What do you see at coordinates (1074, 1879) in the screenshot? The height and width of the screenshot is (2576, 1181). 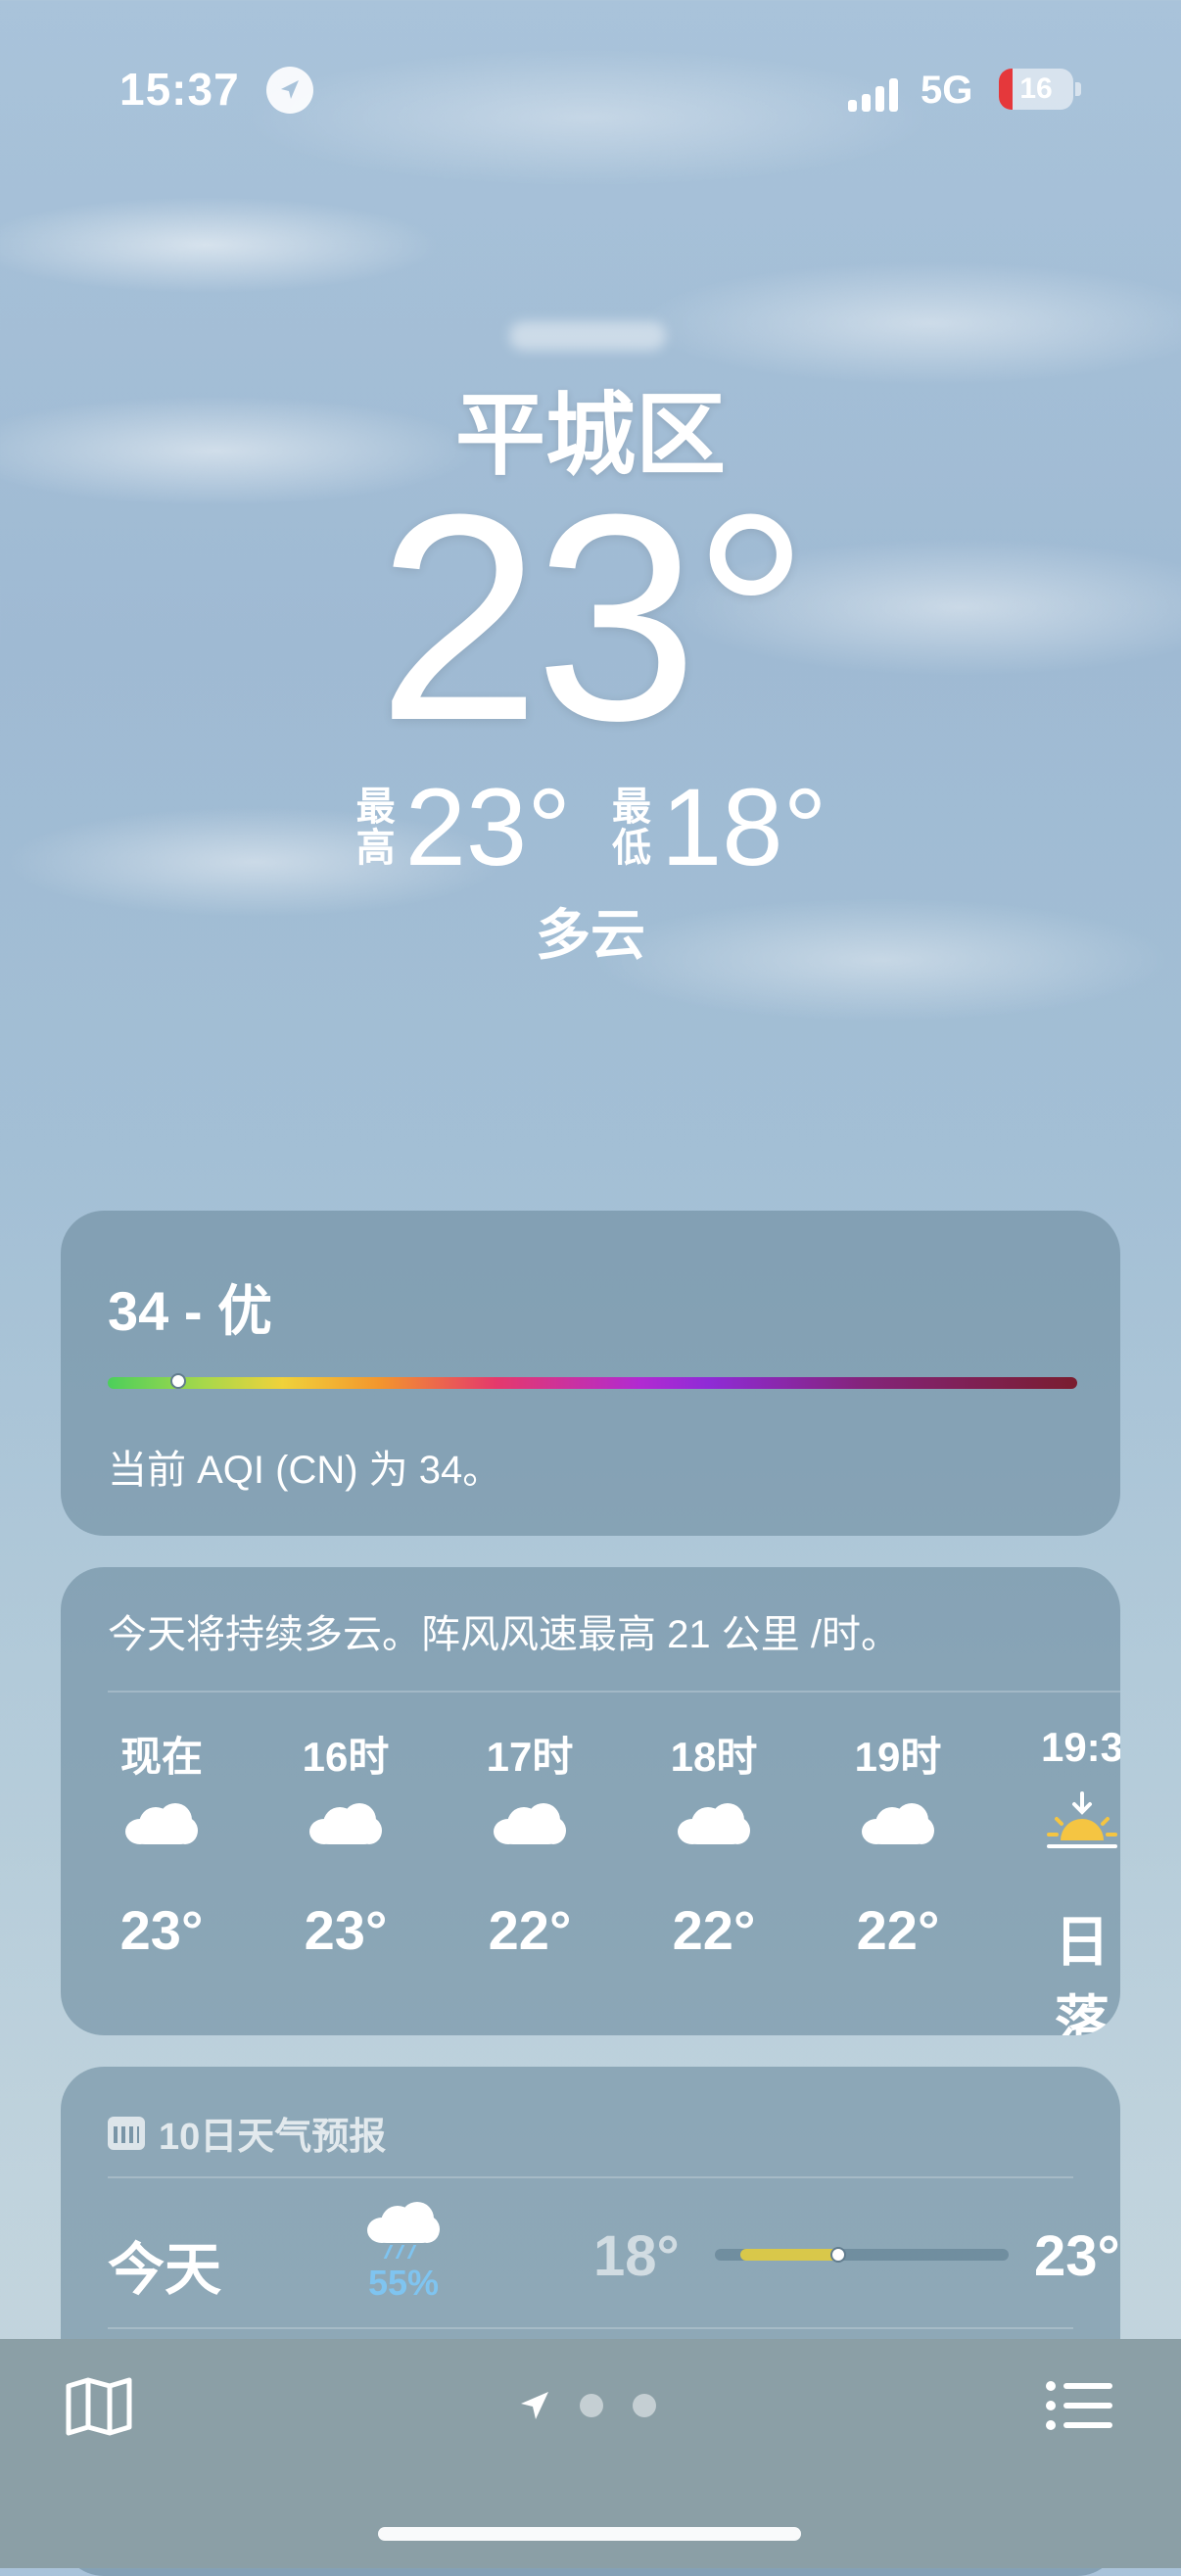 I see `hour-item: 19:3 日落` at bounding box center [1074, 1879].